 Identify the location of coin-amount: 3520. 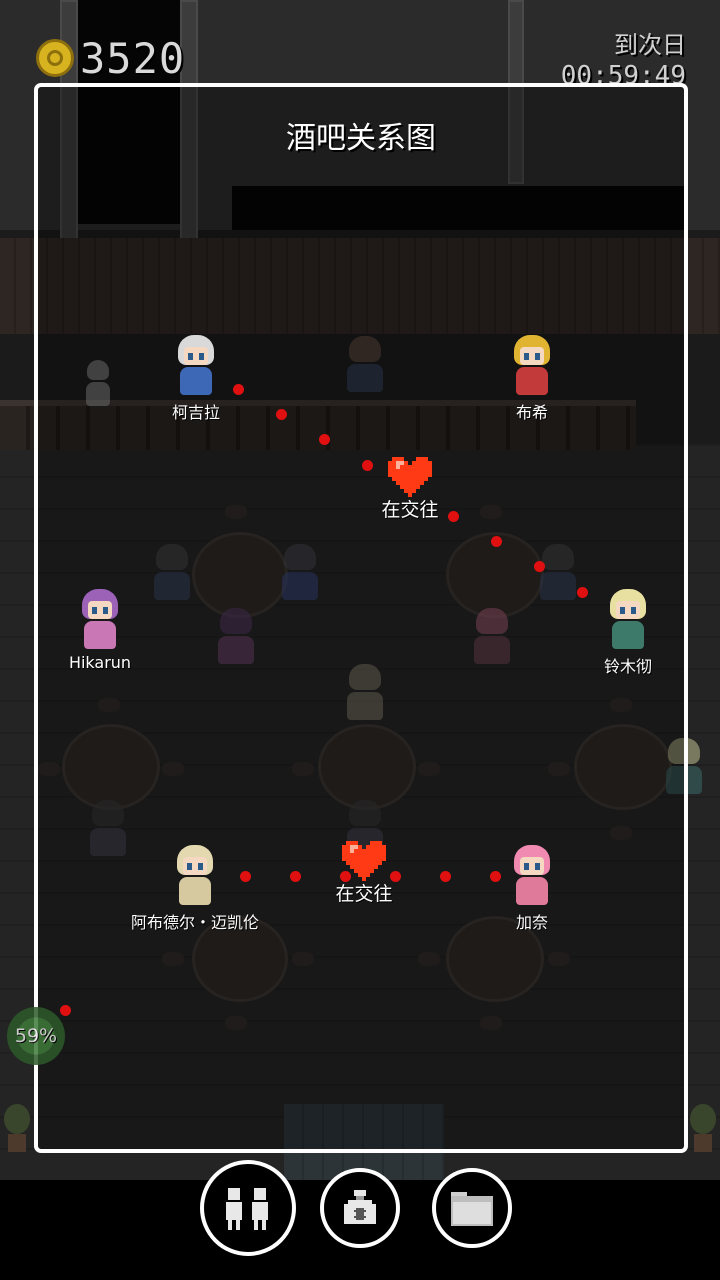
(133, 58).